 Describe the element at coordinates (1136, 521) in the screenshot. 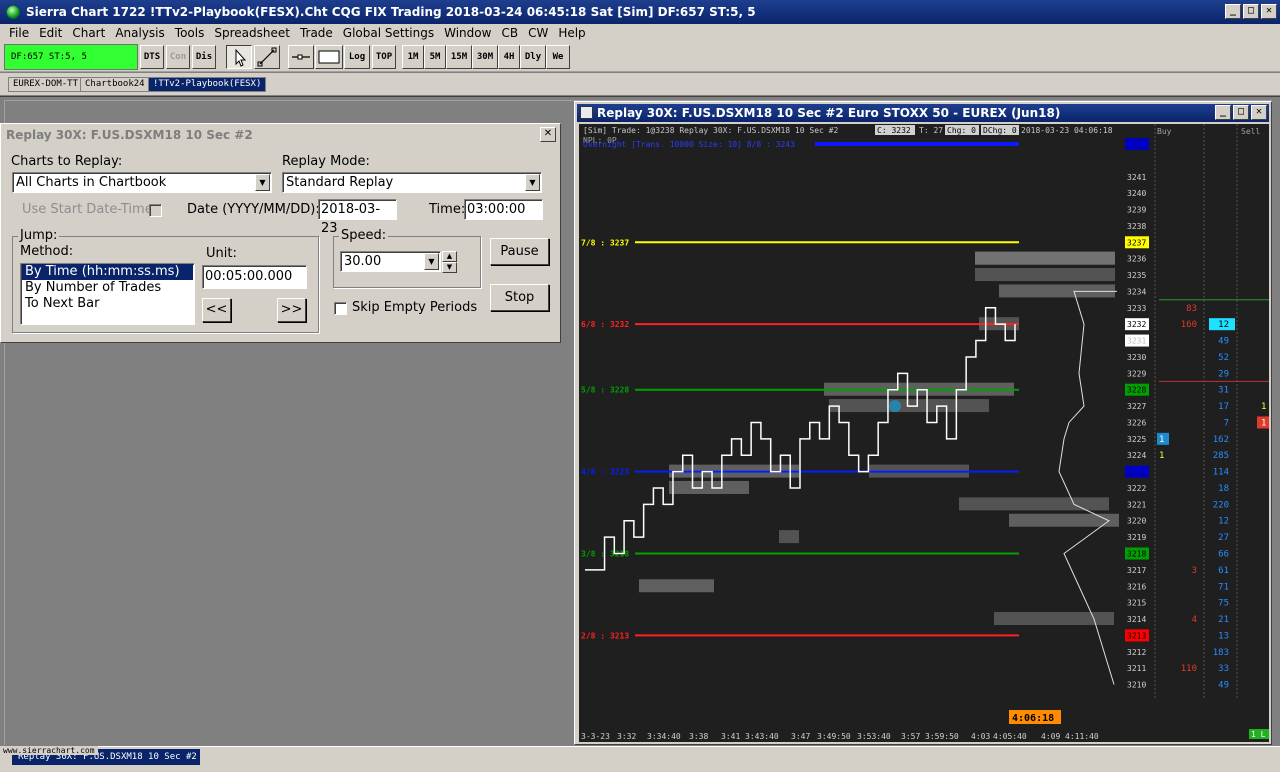

I see `price-scale-label: 3220` at that location.